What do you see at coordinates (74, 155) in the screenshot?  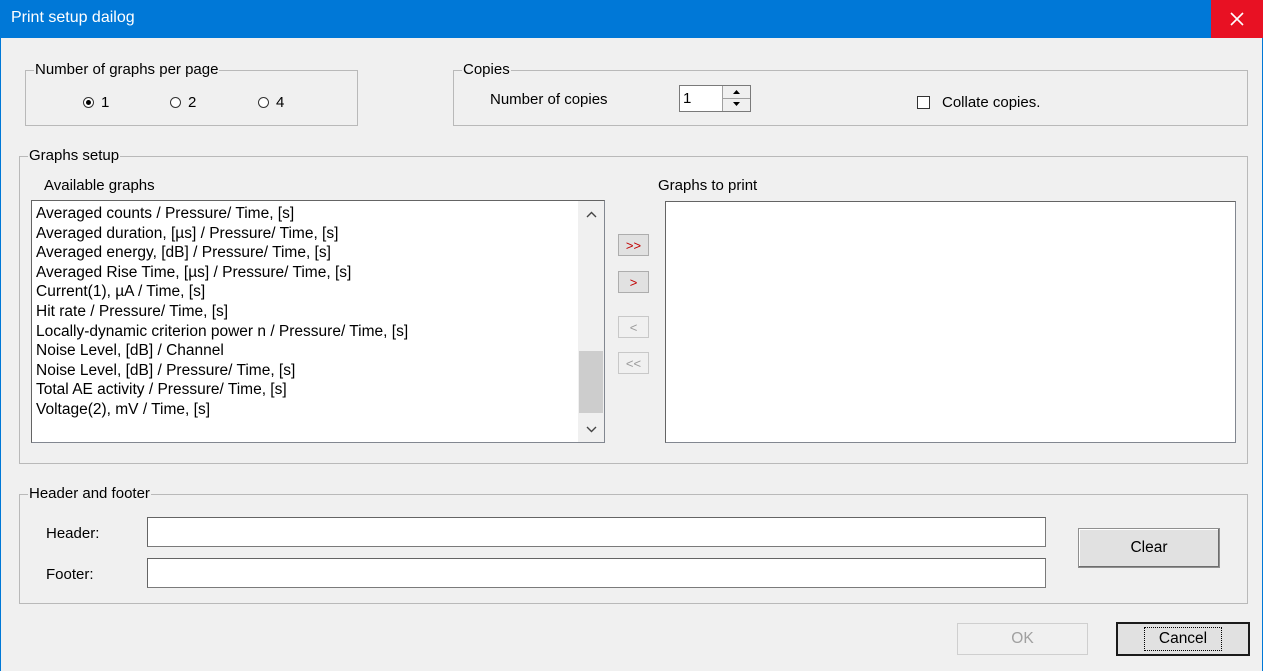 I see `graphs-setup-legend: Graphs setup` at bounding box center [74, 155].